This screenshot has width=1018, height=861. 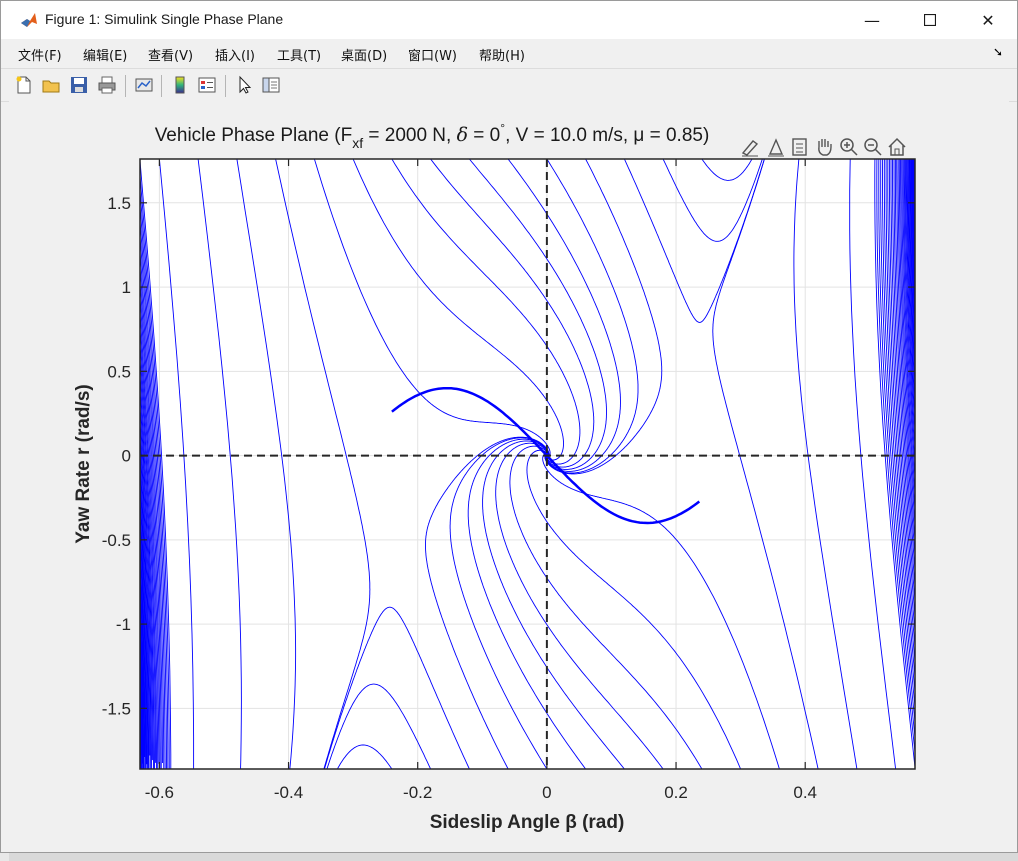 What do you see at coordinates (417, 792) in the screenshot?
I see `x-tick-label: -0.2` at bounding box center [417, 792].